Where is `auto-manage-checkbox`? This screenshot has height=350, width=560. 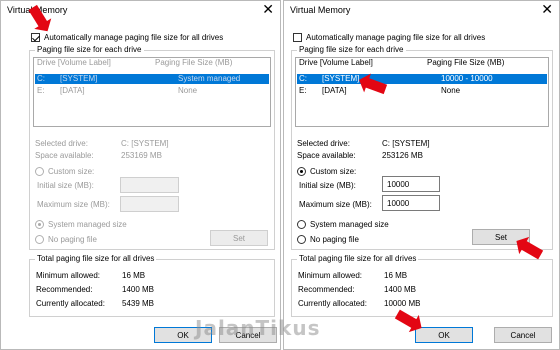
auto-manage-checkbox is located at coordinates (297, 37).